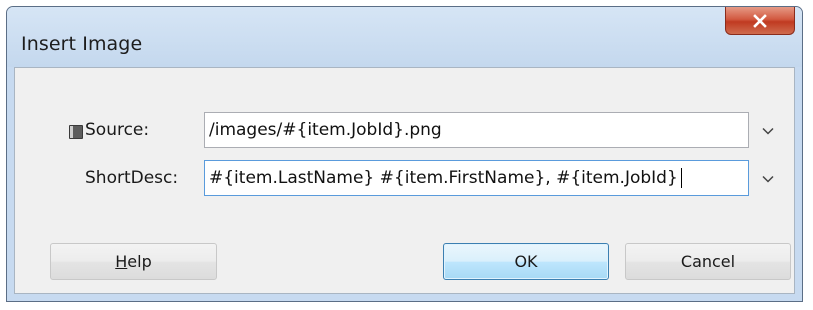 The width and height of the screenshot is (813, 310). I want to click on close-button, so click(760, 21).